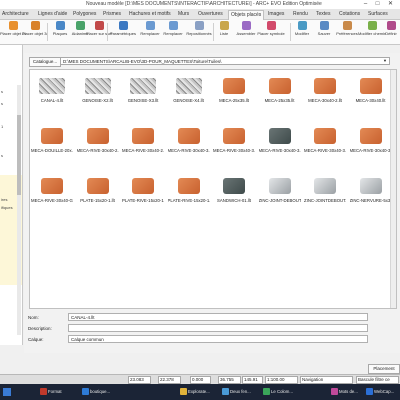 The width and height of the screenshot is (400, 400). Describe the element at coordinates (378, 14) in the screenshot. I see `tab-surfaces: Surfaces` at that location.